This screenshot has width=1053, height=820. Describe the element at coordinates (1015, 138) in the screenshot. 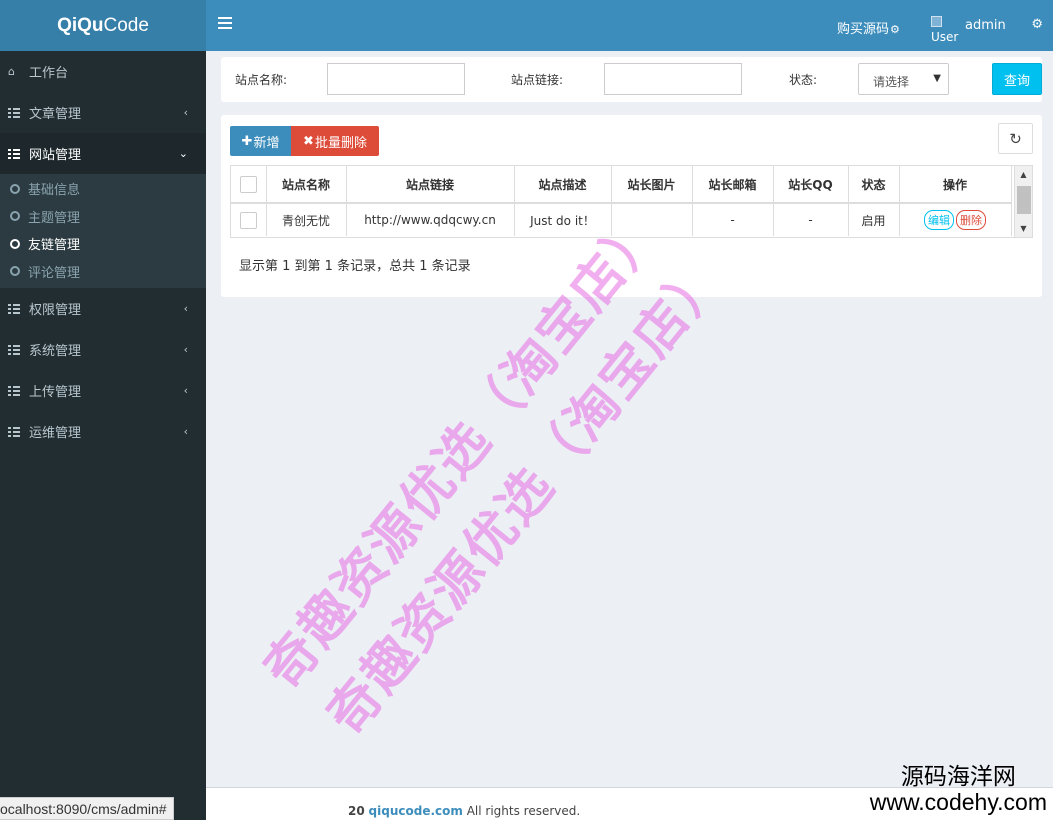

I see `refresh-icon: ↻` at that location.